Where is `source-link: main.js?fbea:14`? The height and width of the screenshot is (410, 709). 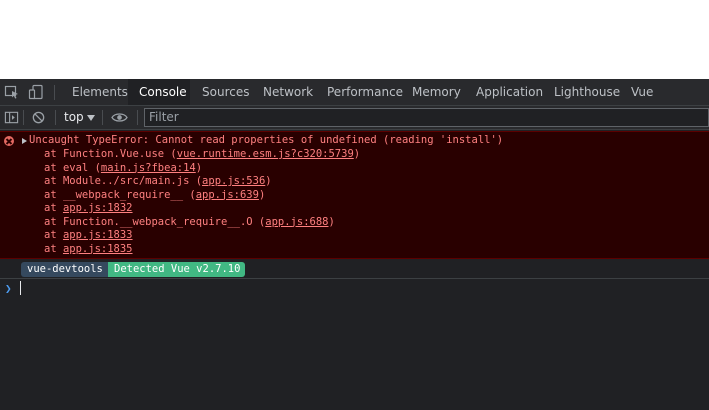 source-link: main.js?fbea:14 is located at coordinates (148, 168).